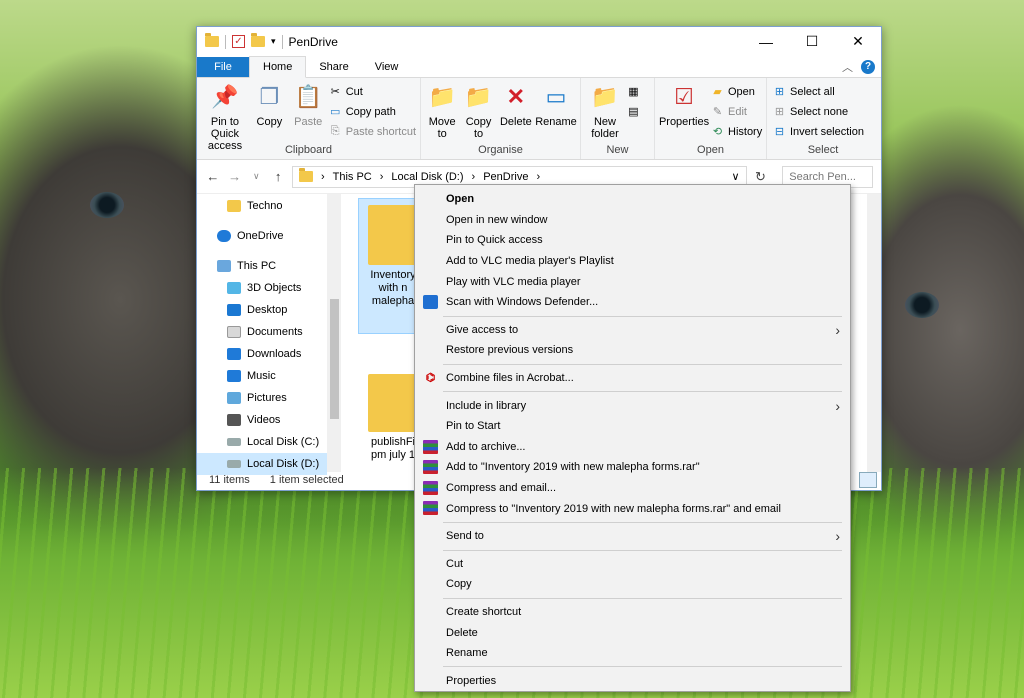 Image resolution: width=1024 pixels, height=698 pixels. What do you see at coordinates (278, 176) in the screenshot?
I see `up-arrow-icon: ↑` at bounding box center [278, 176].